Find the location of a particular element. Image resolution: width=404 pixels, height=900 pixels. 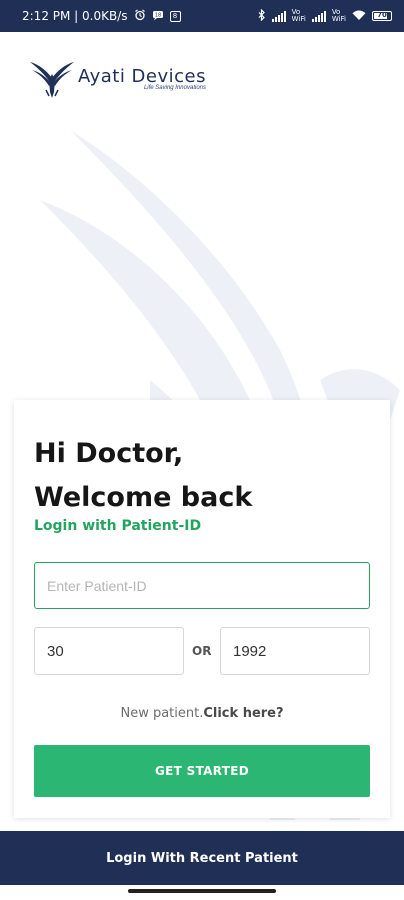

app-badge-icon: 8 is located at coordinates (175, 16).